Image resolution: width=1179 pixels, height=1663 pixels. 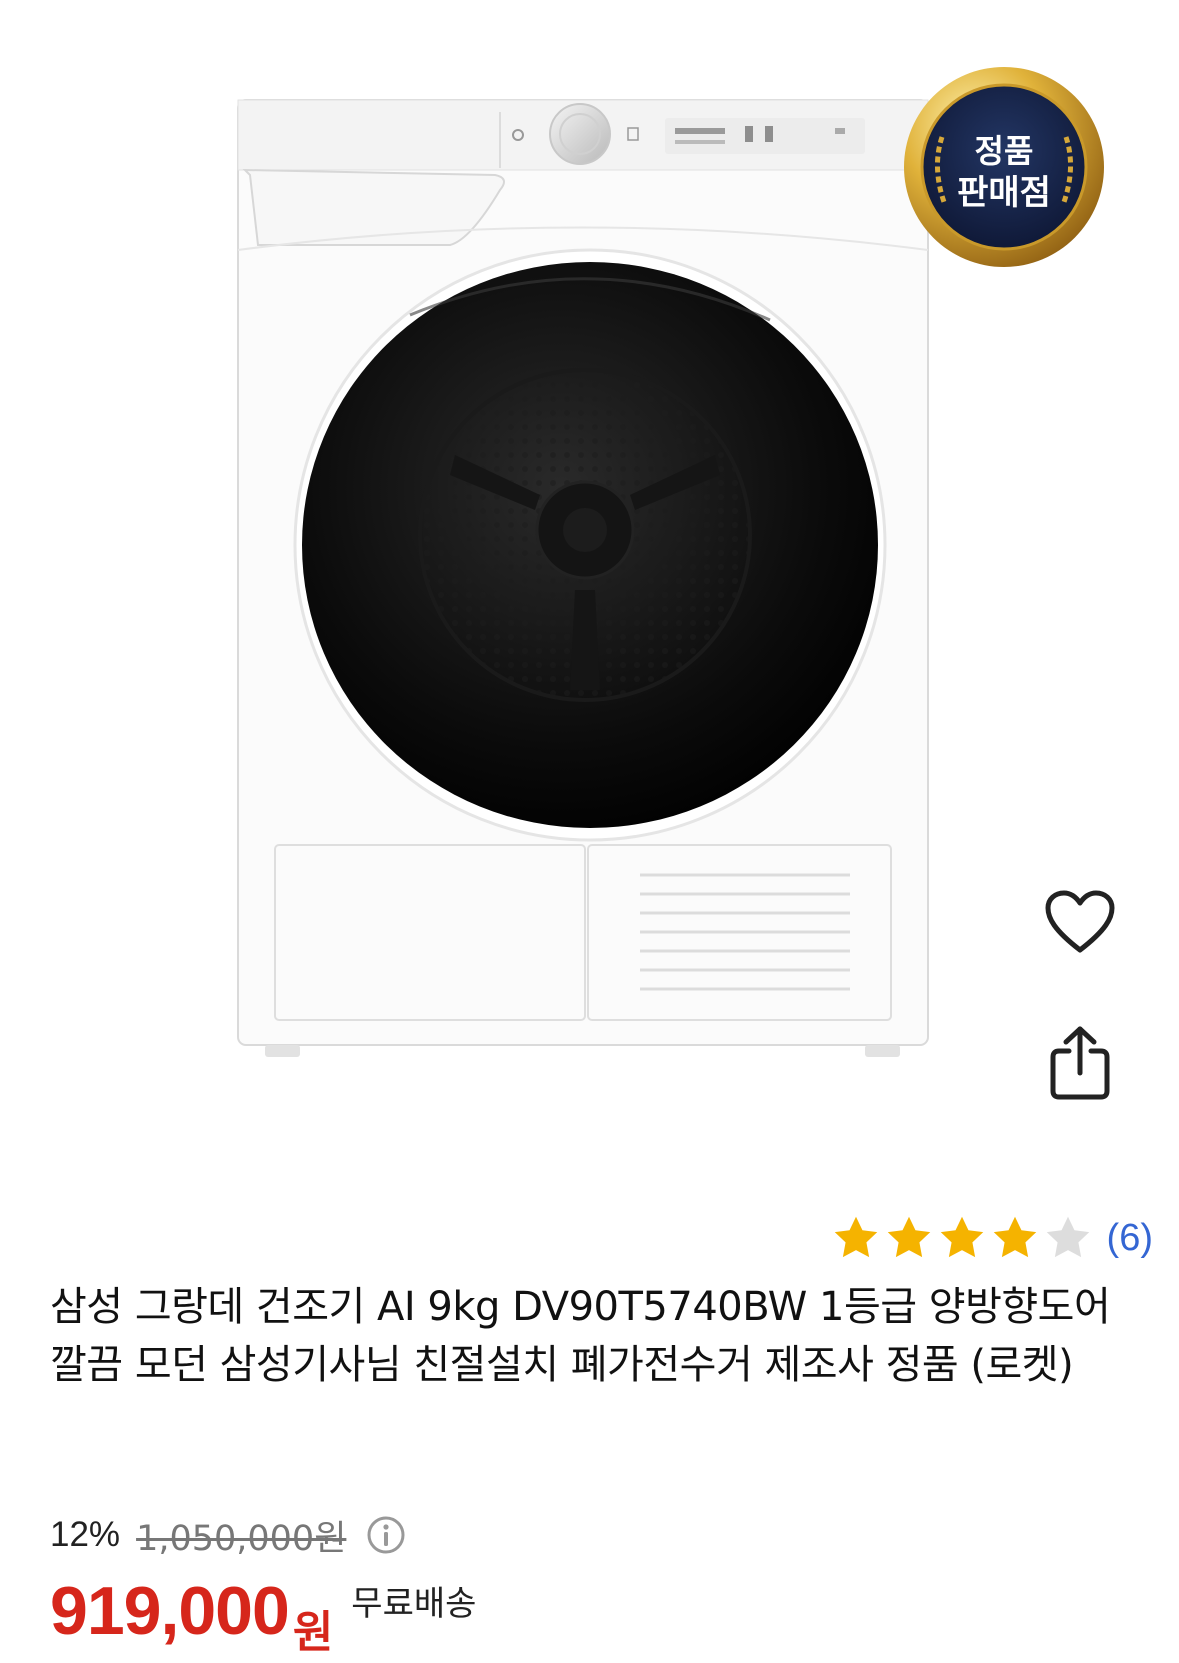 I want to click on badge-line1: 정품, so click(x=1004, y=151).